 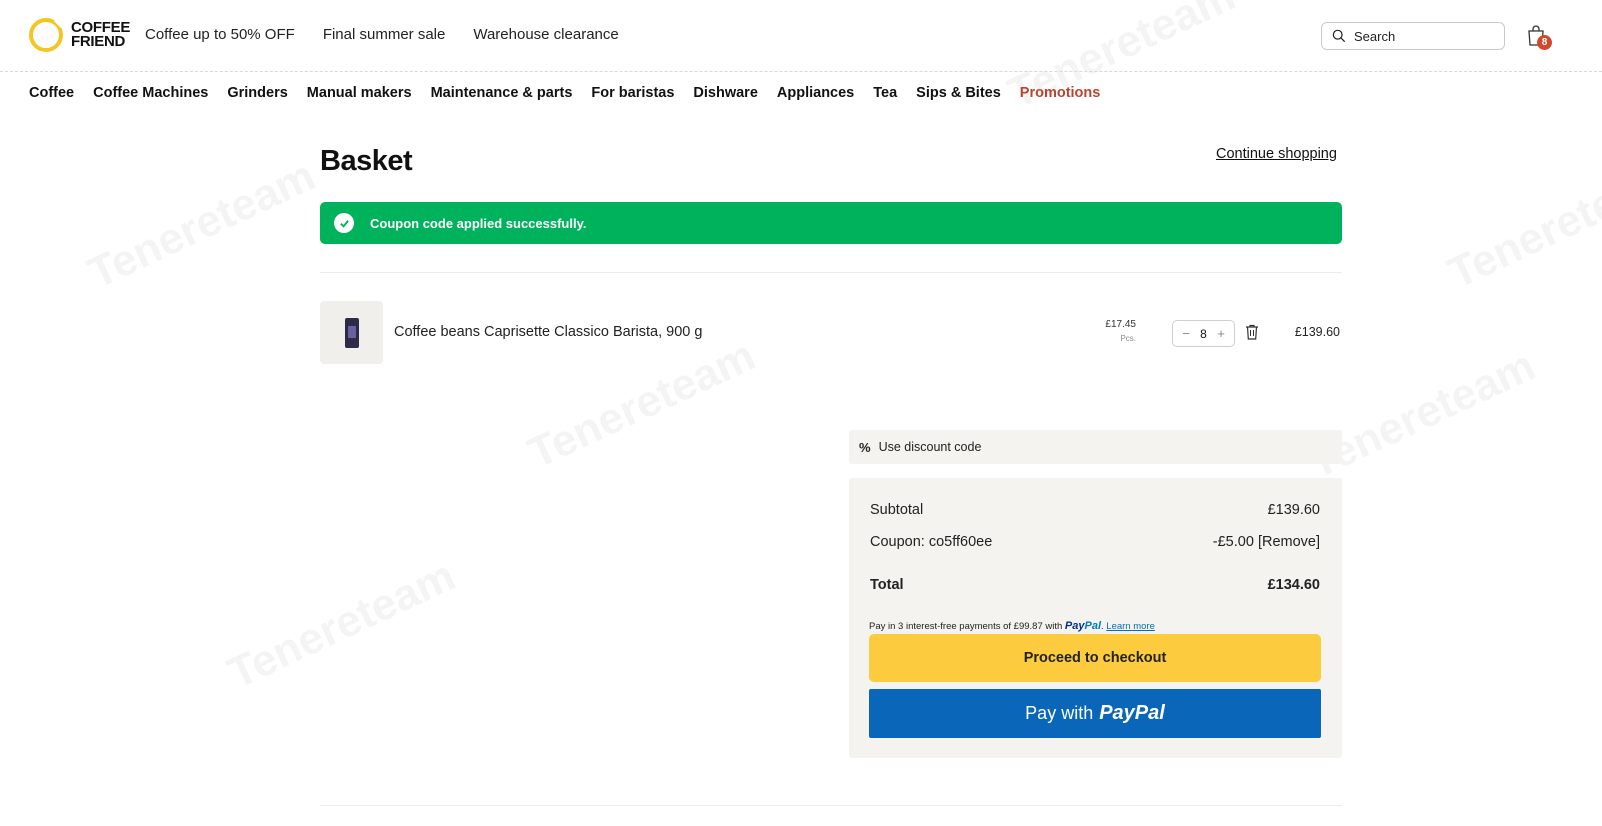 I want to click on check-circle-icon, so click(x=344, y=223).